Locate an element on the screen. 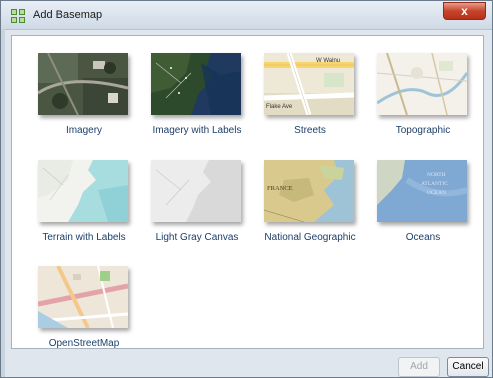 Image resolution: width=493 pixels, height=378 pixels. basemap-tile-national-geographic: FRANCE National Geographic is located at coordinates (310, 207).